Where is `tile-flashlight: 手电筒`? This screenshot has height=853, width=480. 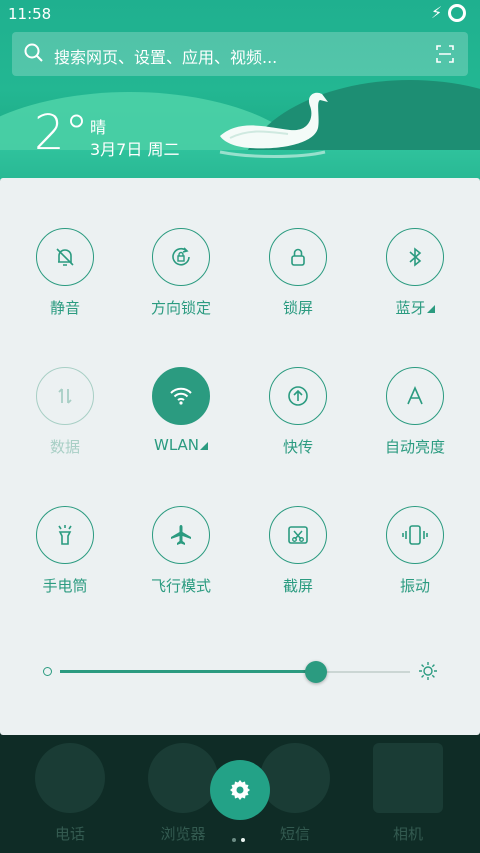
tile-flashlight: 手电筒 is located at coordinates (65, 556).